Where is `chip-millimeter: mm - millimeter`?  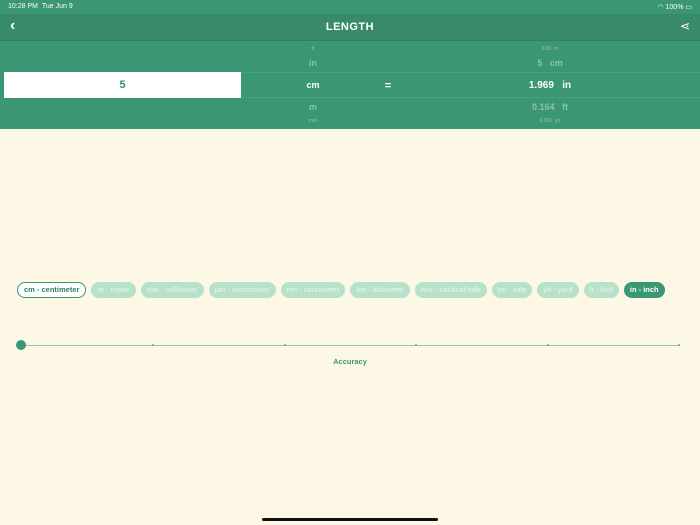
chip-millimeter: mm - millimeter is located at coordinates (172, 290).